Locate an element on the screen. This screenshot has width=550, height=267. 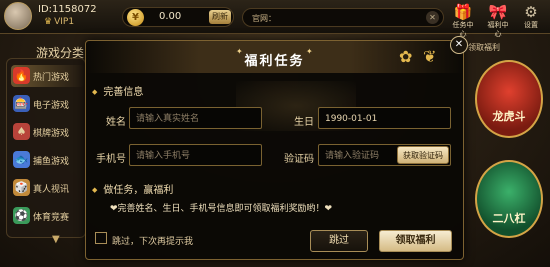
name-input: 请输入真实姓名 is located at coordinates (195, 118).